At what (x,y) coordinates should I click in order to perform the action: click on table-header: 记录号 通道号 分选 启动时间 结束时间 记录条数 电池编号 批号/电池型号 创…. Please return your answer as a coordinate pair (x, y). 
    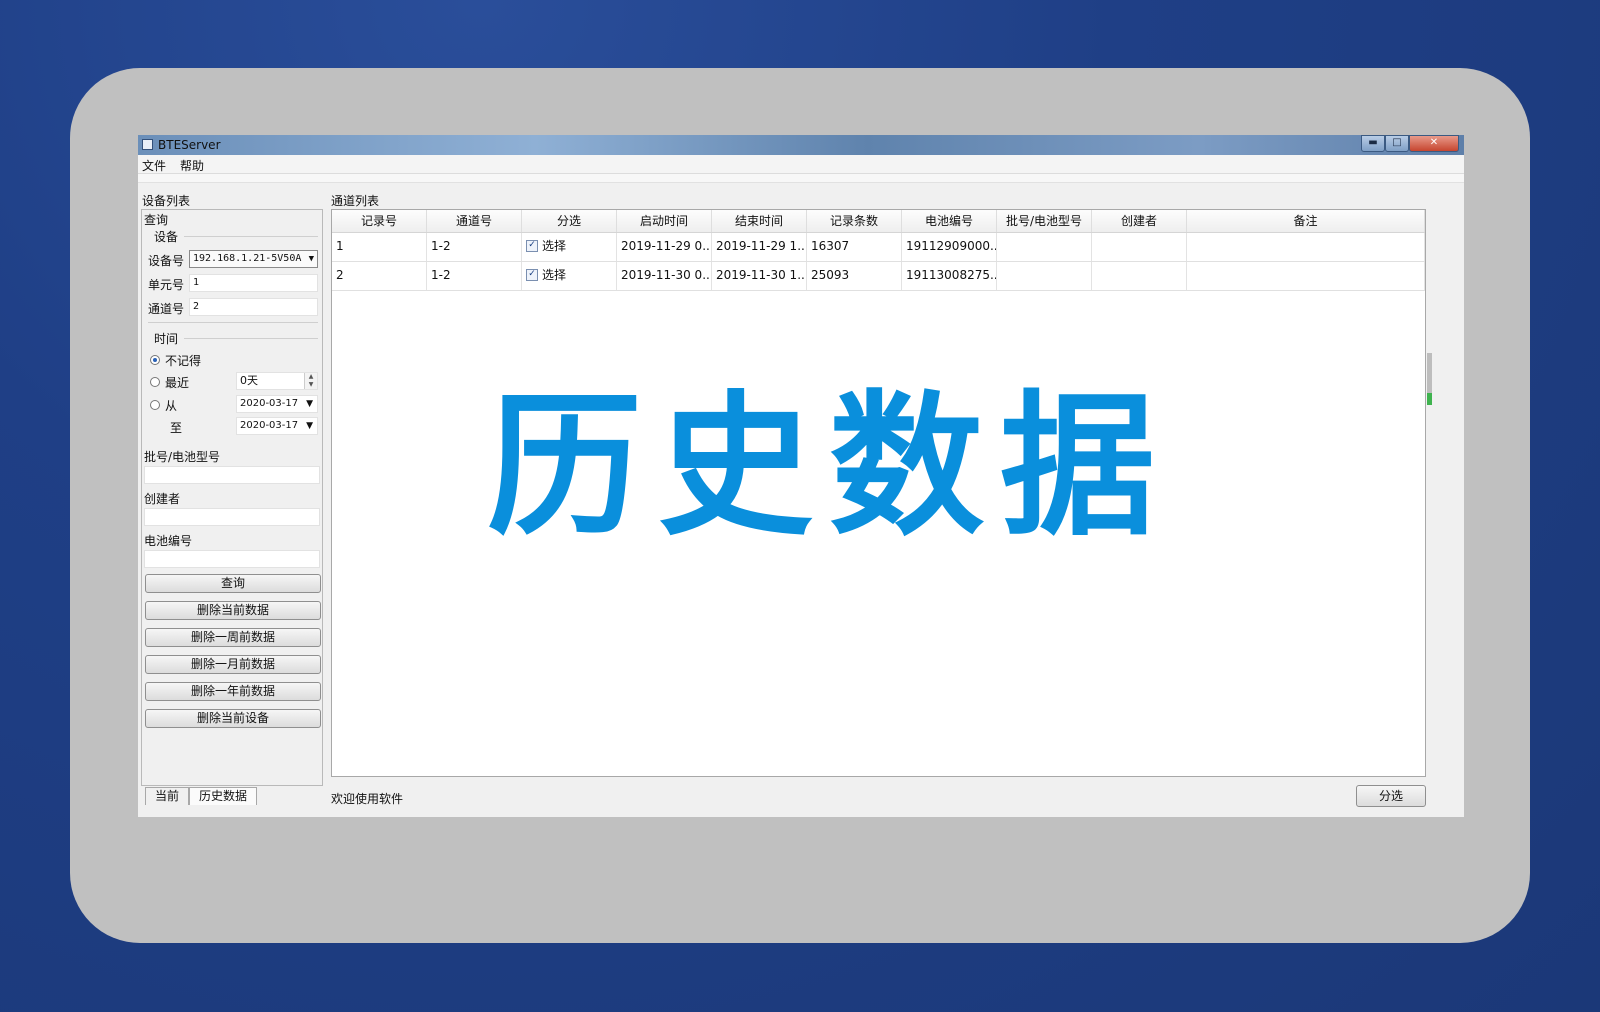
    Looking at the image, I should click on (878, 221).